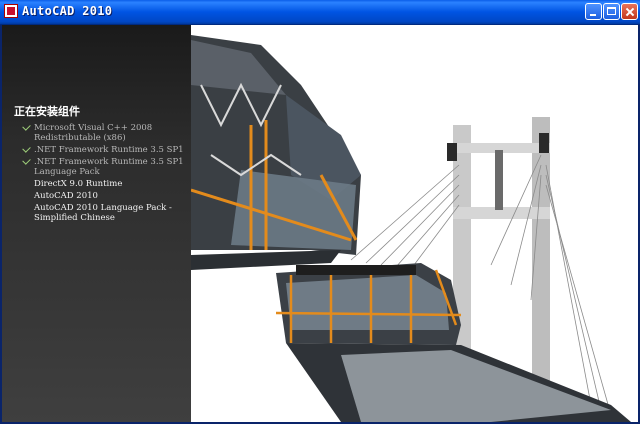 The width and height of the screenshot is (640, 424). What do you see at coordinates (593, 15) in the screenshot?
I see `minimize-icon` at bounding box center [593, 15].